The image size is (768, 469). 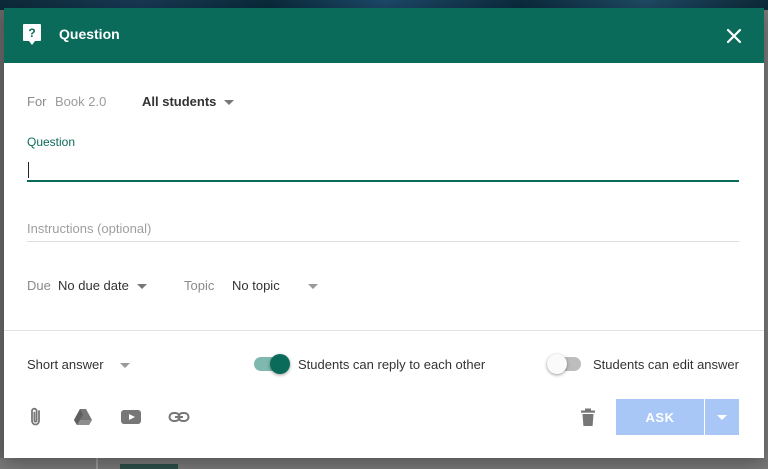 What do you see at coordinates (83, 417) in the screenshot?
I see `google-drive-icon` at bounding box center [83, 417].